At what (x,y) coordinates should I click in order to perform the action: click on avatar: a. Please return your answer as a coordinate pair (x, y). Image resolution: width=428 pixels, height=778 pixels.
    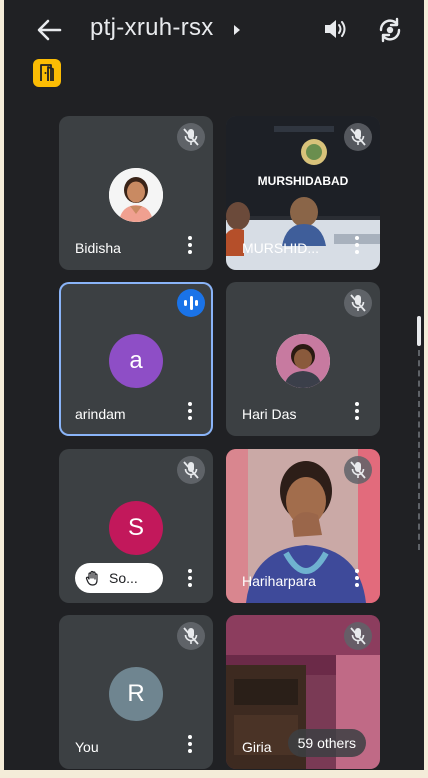
    Looking at the image, I should click on (136, 361).